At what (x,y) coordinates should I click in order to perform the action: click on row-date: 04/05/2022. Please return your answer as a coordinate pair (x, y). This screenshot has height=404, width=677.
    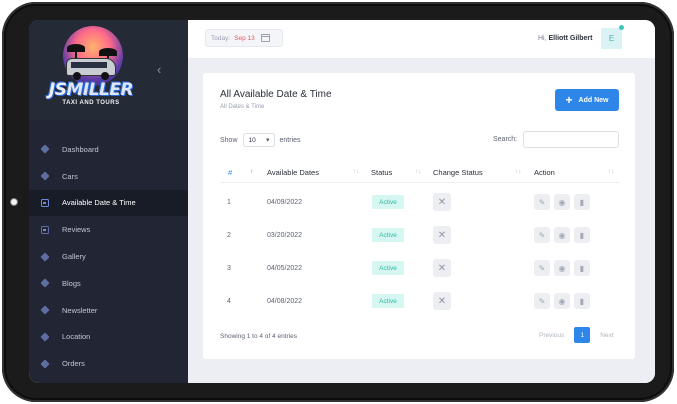
    Looking at the image, I should click on (285, 268).